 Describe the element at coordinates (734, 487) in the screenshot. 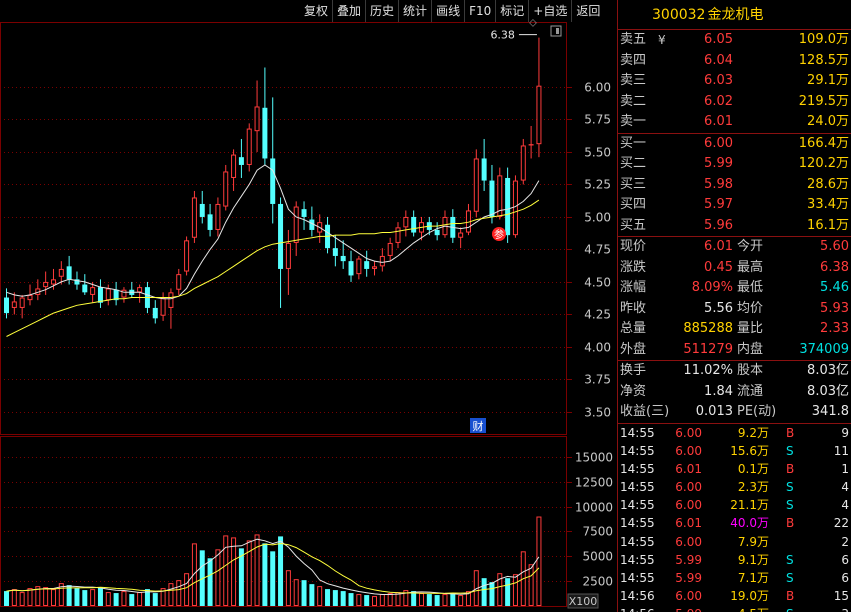

I see `trade-row: 14:55 6.00 2.3万 S 4` at that location.